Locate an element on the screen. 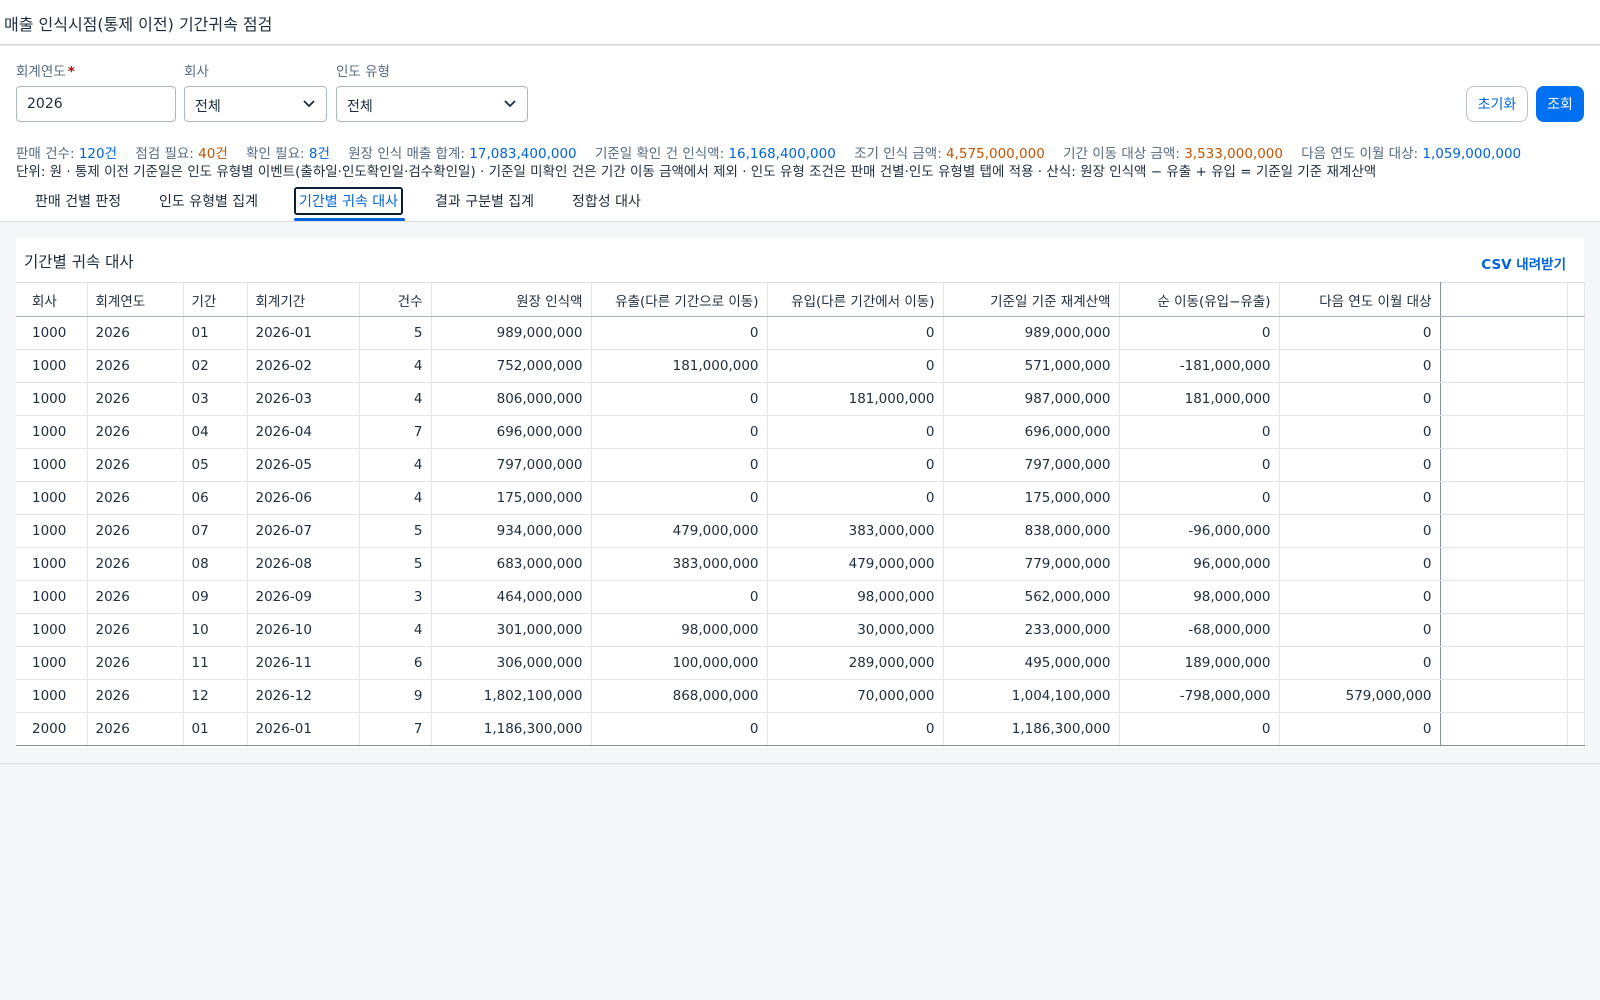 This screenshot has height=1000, width=1600. table-cell: 05 is located at coordinates (215, 465).